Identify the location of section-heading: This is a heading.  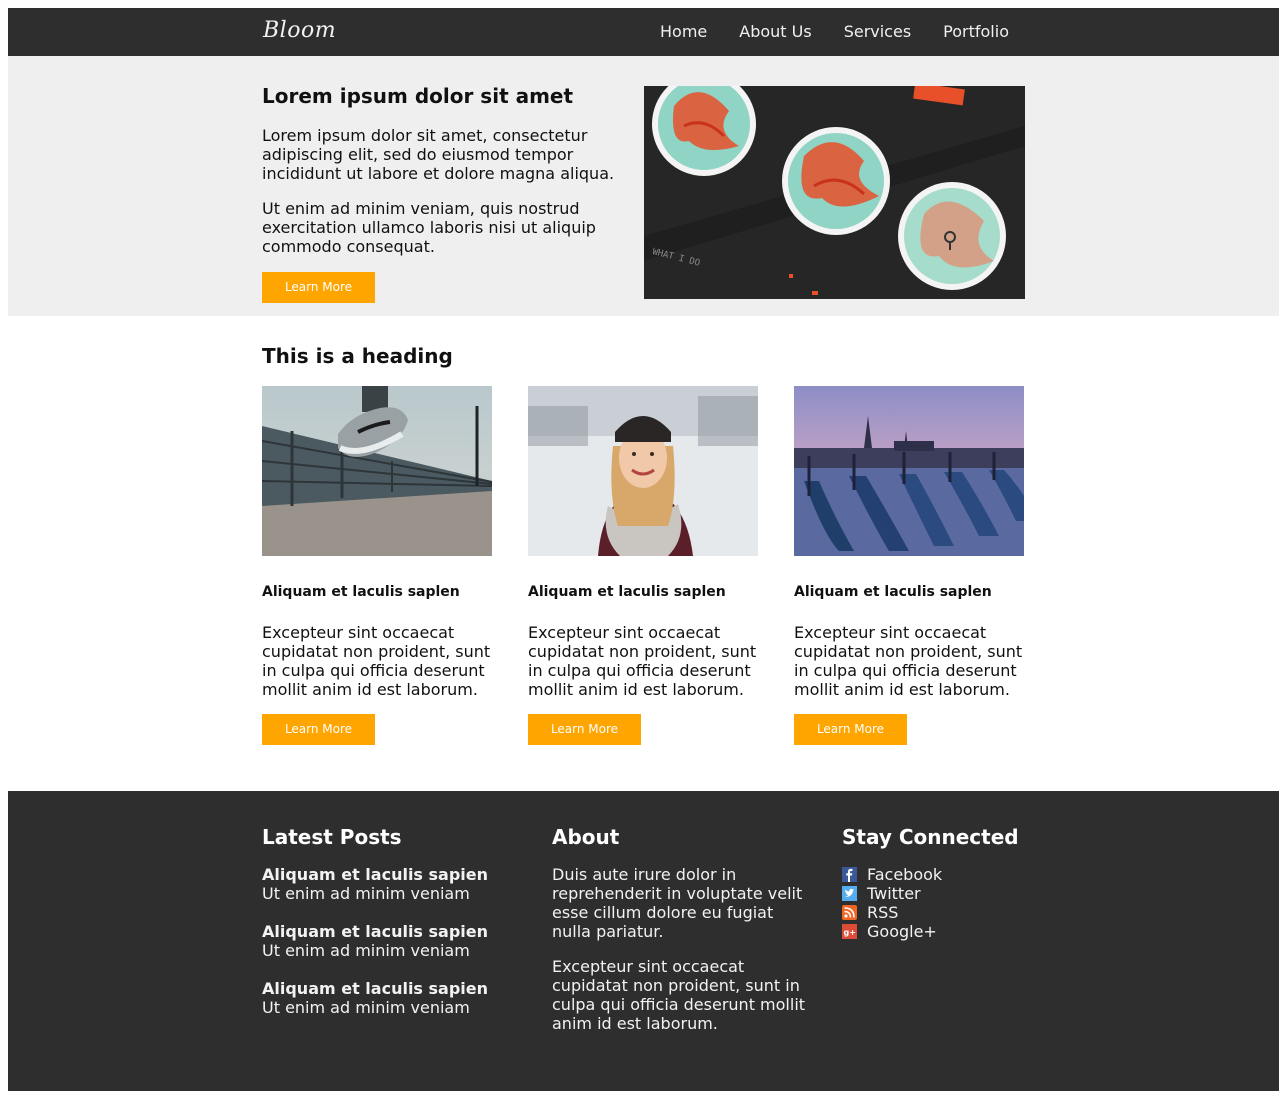
(357, 356).